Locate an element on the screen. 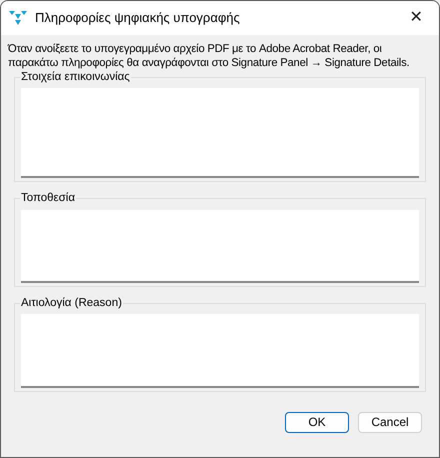 This screenshot has width=440, height=458. intro-text: Όταν ανοίξεετε το υπογεγραμμένο αρχείο PDF με το Adobe Acrobat Reader, οι παρακάτω πληροφορίες θα αναγράφονται στο Signature Panel → Signature Details. is located at coordinates (208, 56).